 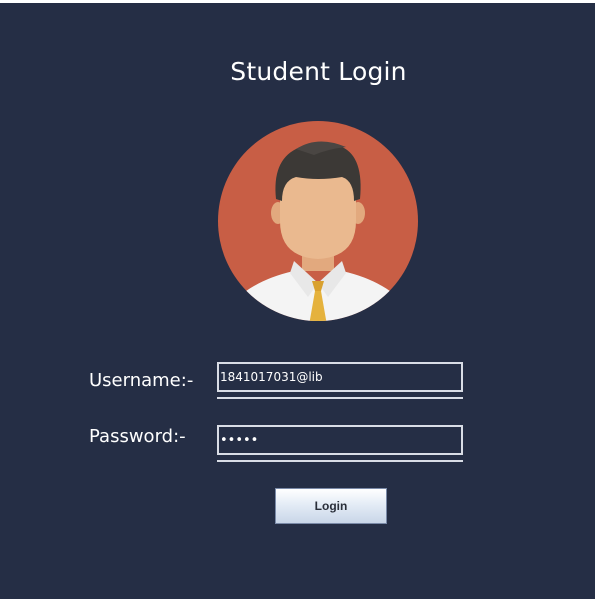 What do you see at coordinates (137, 436) in the screenshot?
I see `password-label: Password:-` at bounding box center [137, 436].